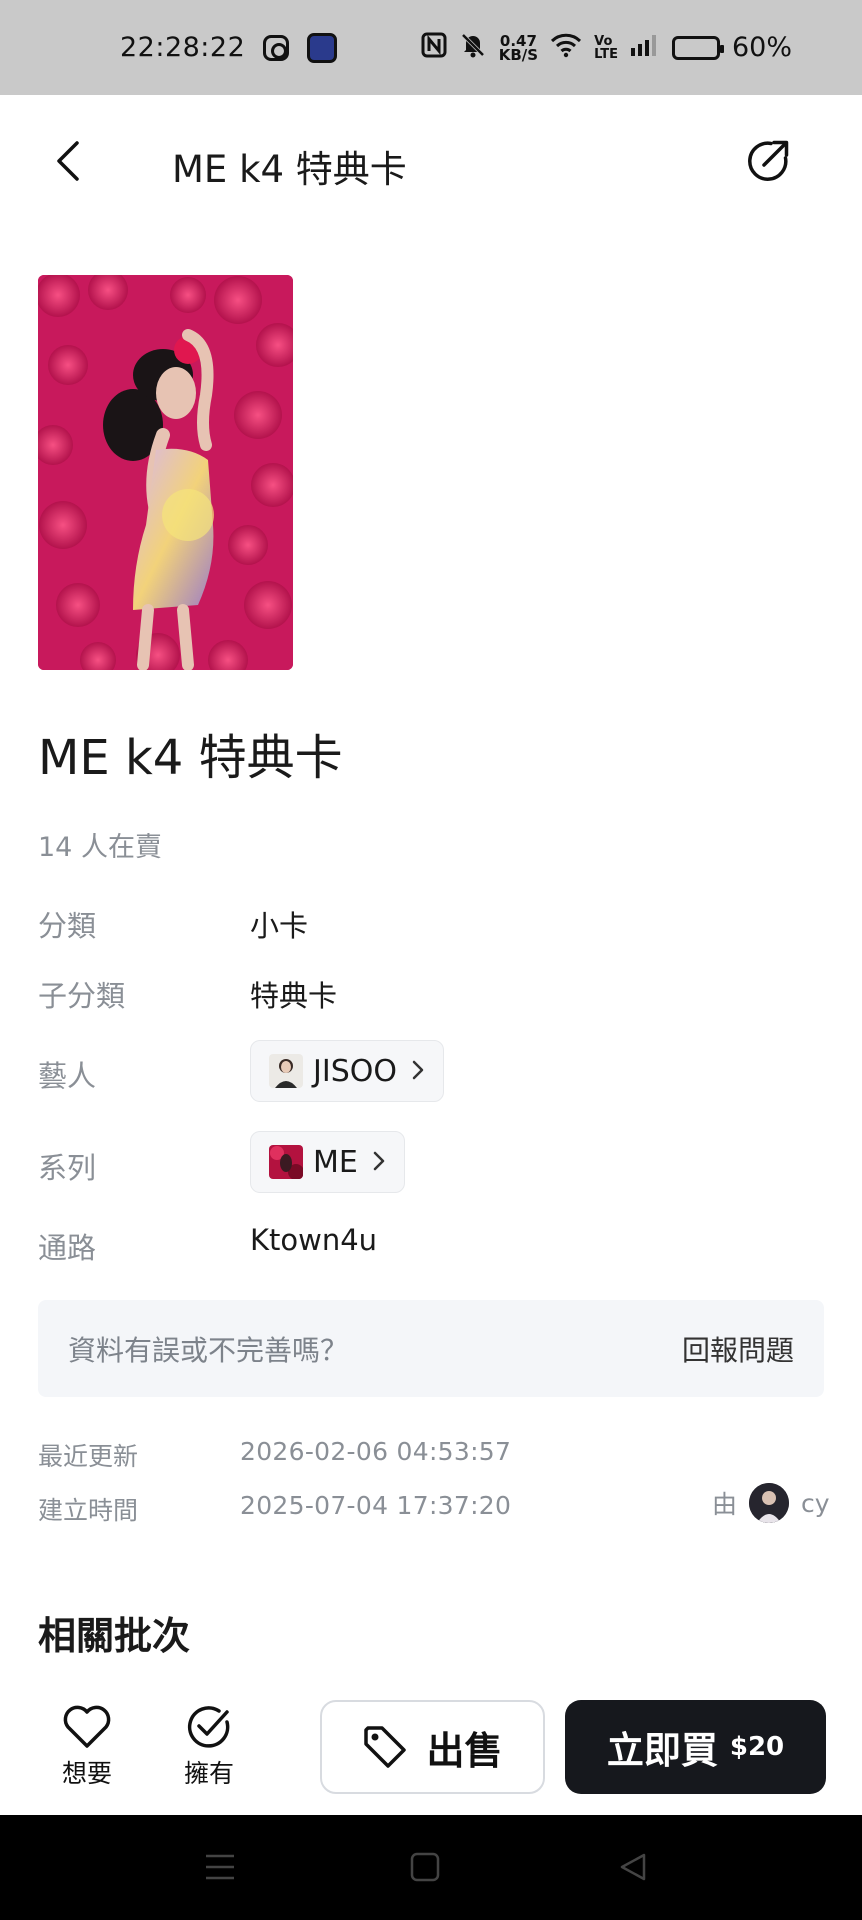  I want to click on creator-info: 由 cy, so click(771, 1503).